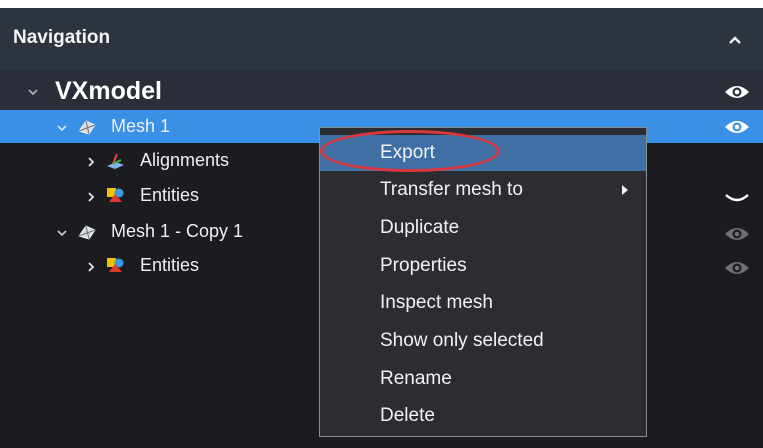  Describe the element at coordinates (625, 190) in the screenshot. I see `submenu-arrow-icon` at that location.